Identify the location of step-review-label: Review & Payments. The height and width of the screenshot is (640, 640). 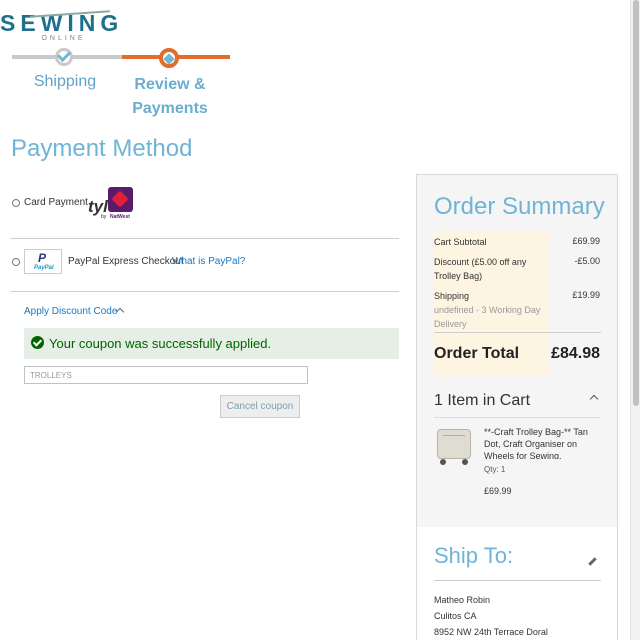
(170, 96).